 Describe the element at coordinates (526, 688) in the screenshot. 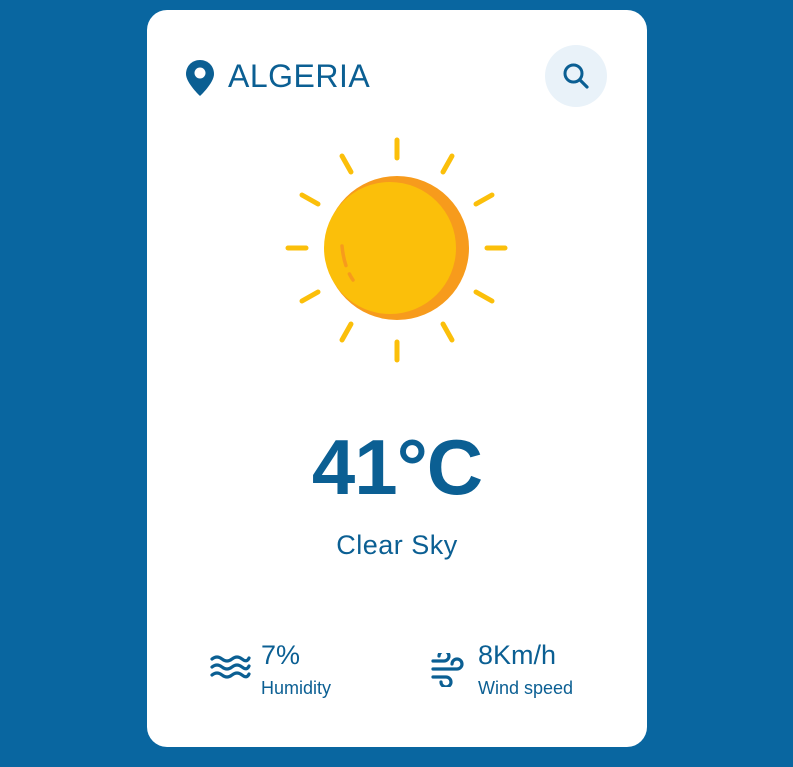

I see `wind-label: Wind speed` at that location.